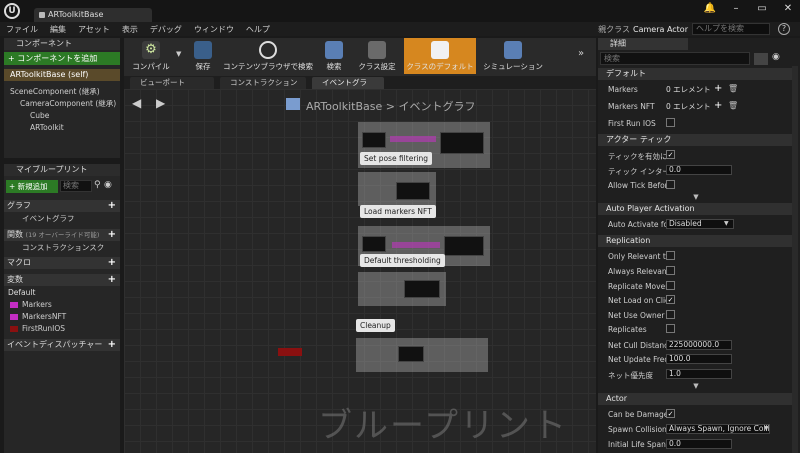  I want to click on breadcrumb-leaf: イベントグラフ, so click(436, 106).